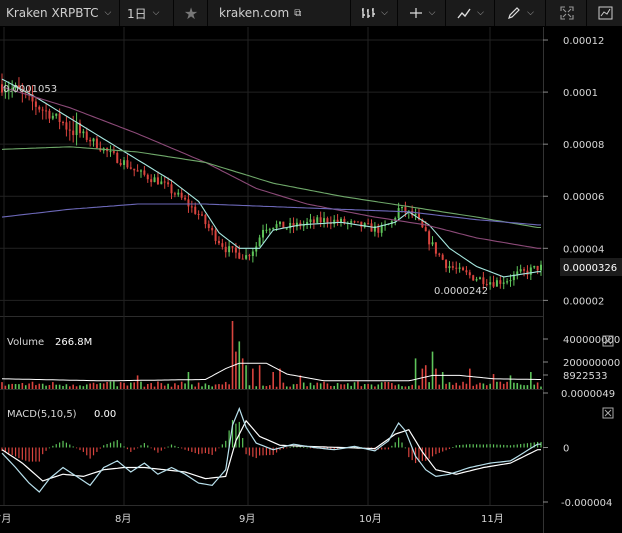  I want to click on draw-button: ⌵, so click(521, 13).